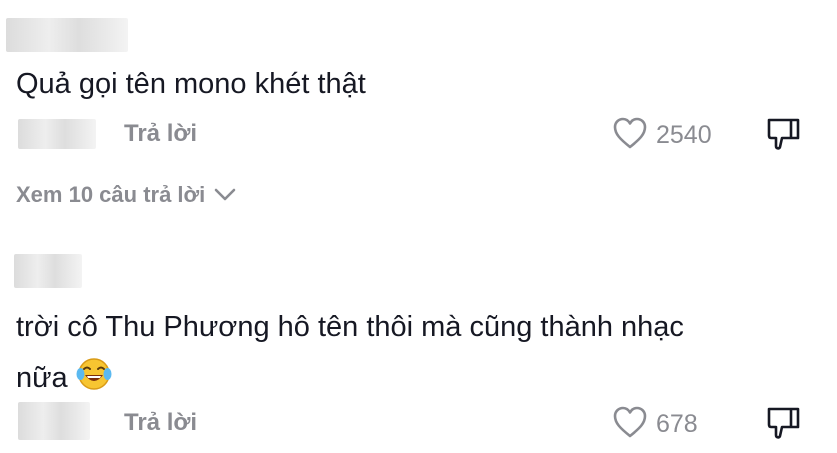 The image size is (837, 453). I want to click on like-count-1: 2540, so click(684, 135).